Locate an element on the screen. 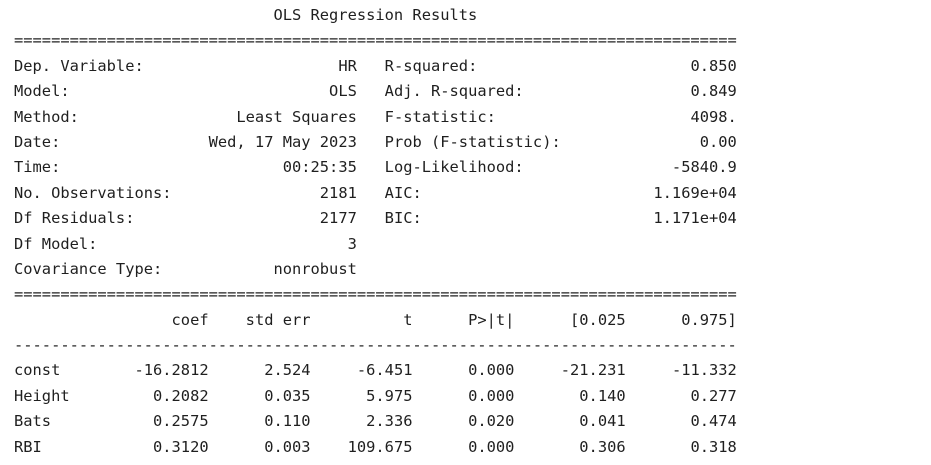  coef-variable-name: RBI is located at coordinates (60, 446).